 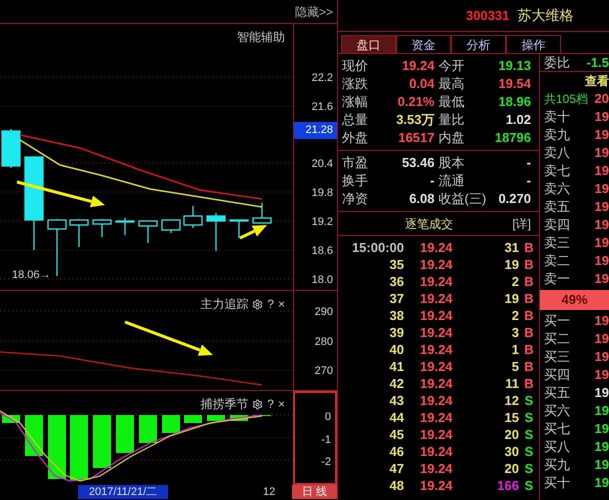 What do you see at coordinates (478, 44) in the screenshot?
I see `tab: 分析` at bounding box center [478, 44].